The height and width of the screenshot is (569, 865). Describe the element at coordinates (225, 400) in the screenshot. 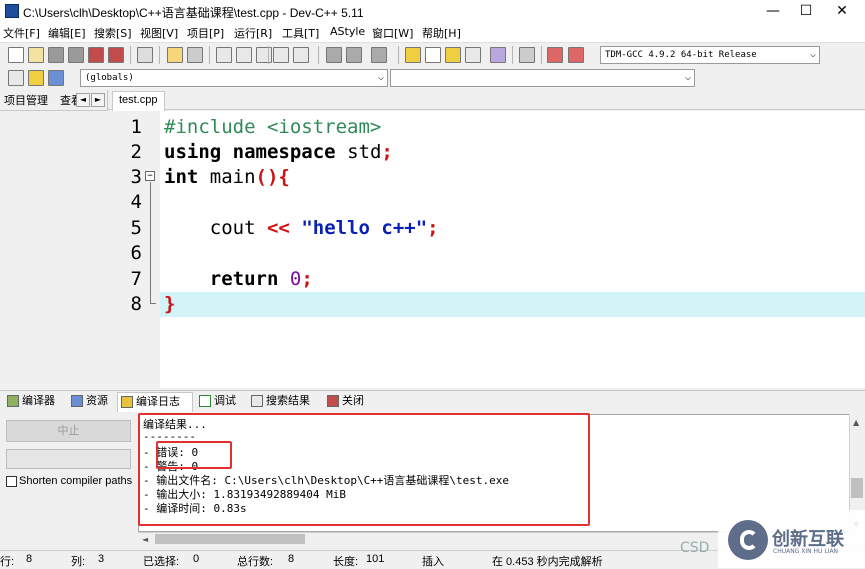

I see `tab-debug-label: 调试` at that location.